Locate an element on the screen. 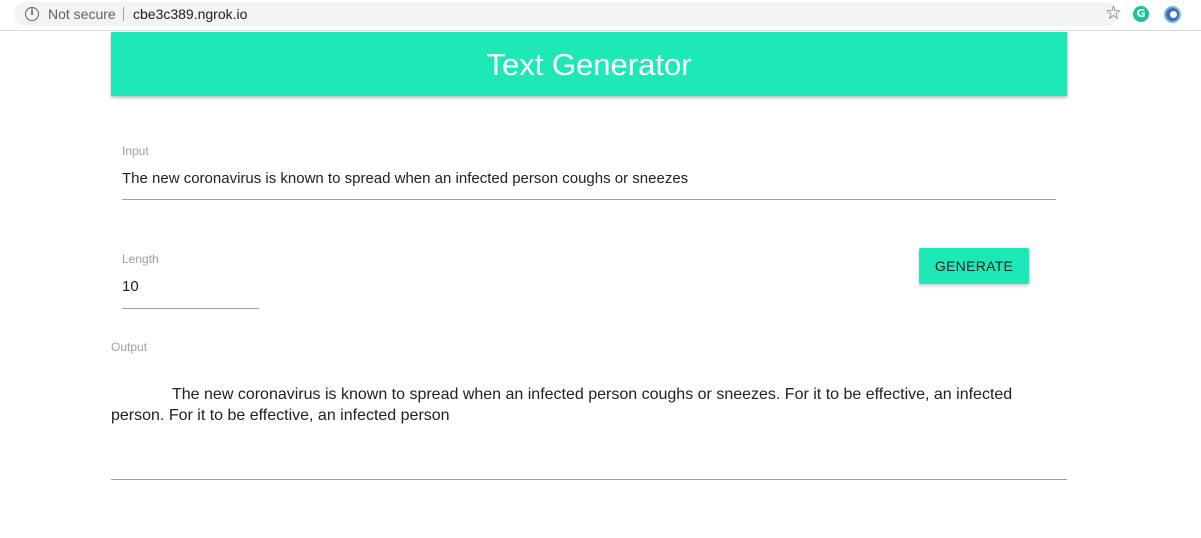  url-text: cbe3c389.ngrok.io is located at coordinates (190, 14).